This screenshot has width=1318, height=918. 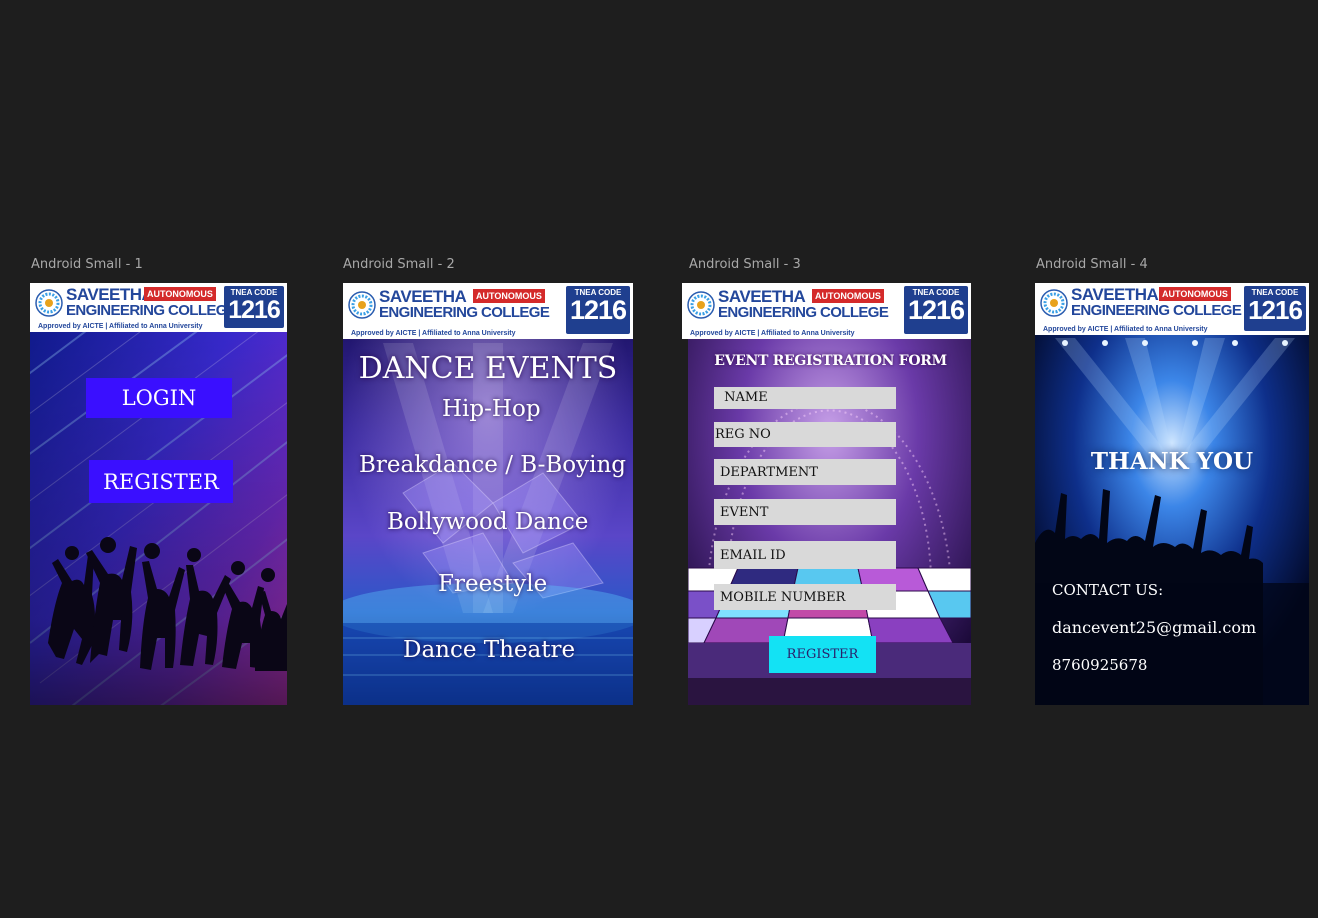 I want to click on event-item-freestyle: Freestyle, so click(x=492, y=584).